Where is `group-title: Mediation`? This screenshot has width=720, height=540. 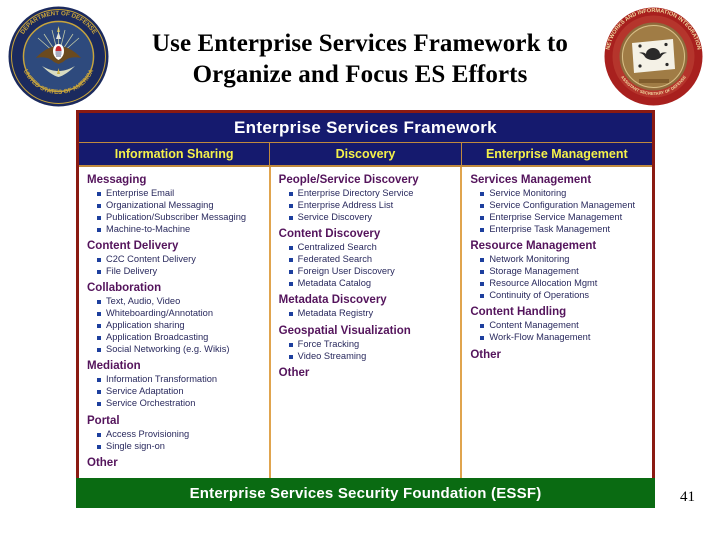 group-title: Mediation is located at coordinates (114, 366).